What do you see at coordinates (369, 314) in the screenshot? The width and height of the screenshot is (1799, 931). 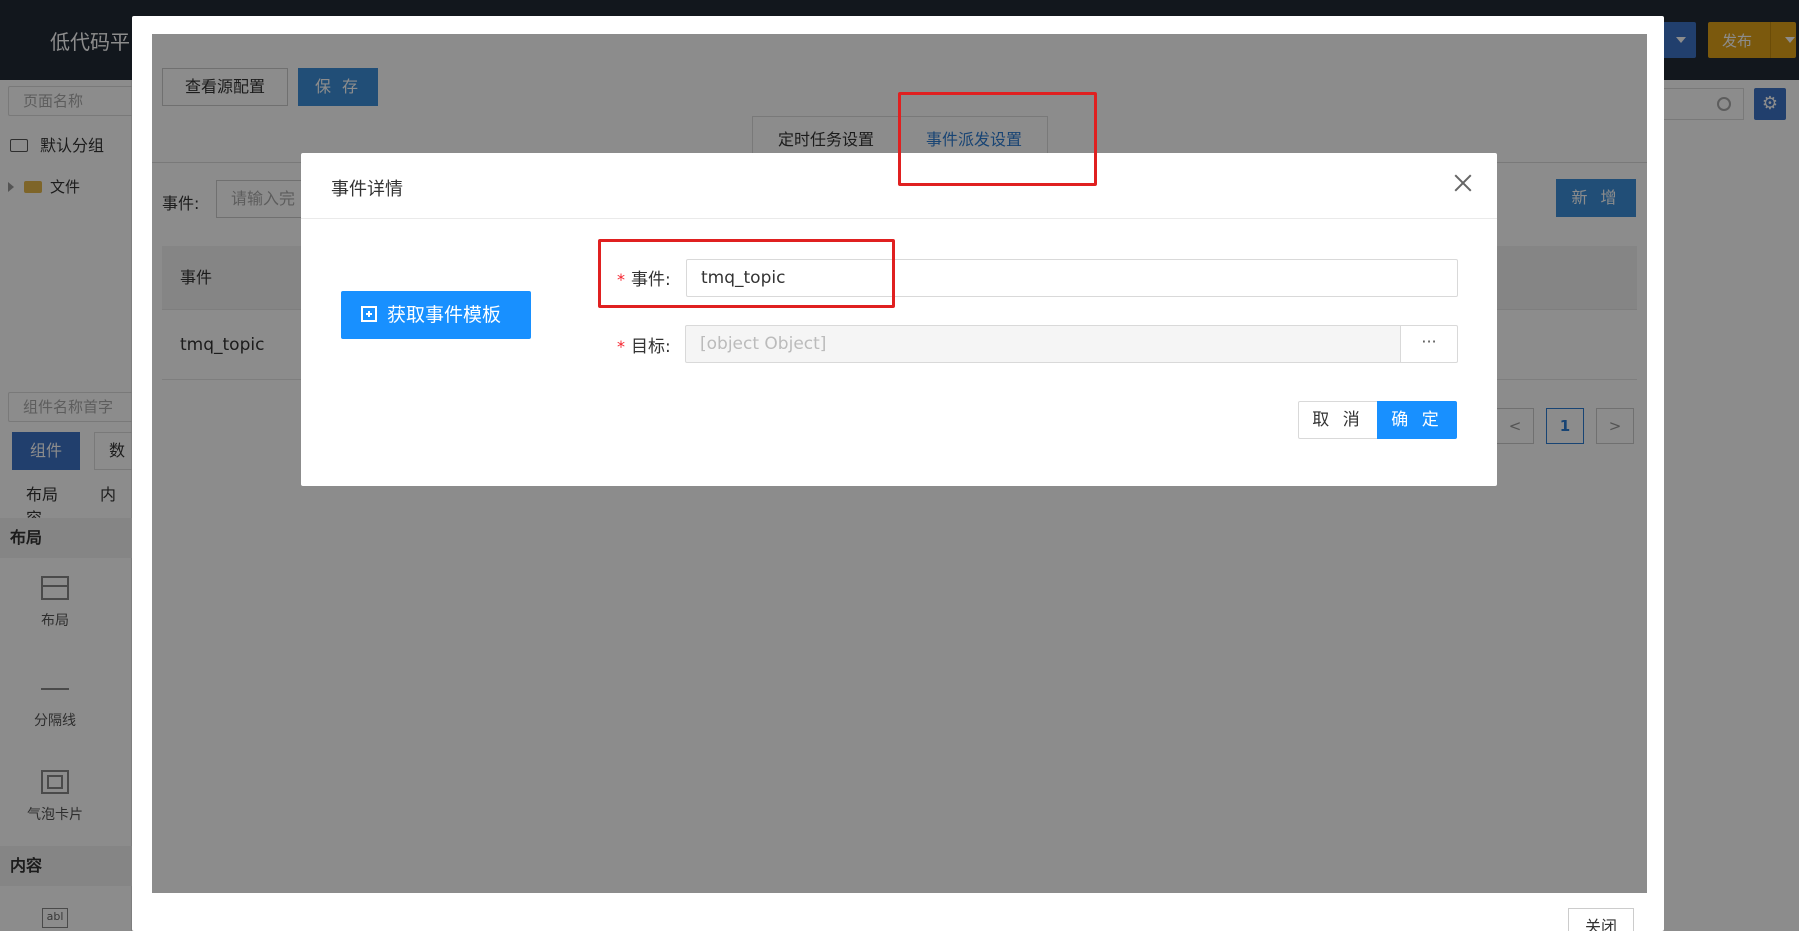 I see `plus-square-icon` at bounding box center [369, 314].